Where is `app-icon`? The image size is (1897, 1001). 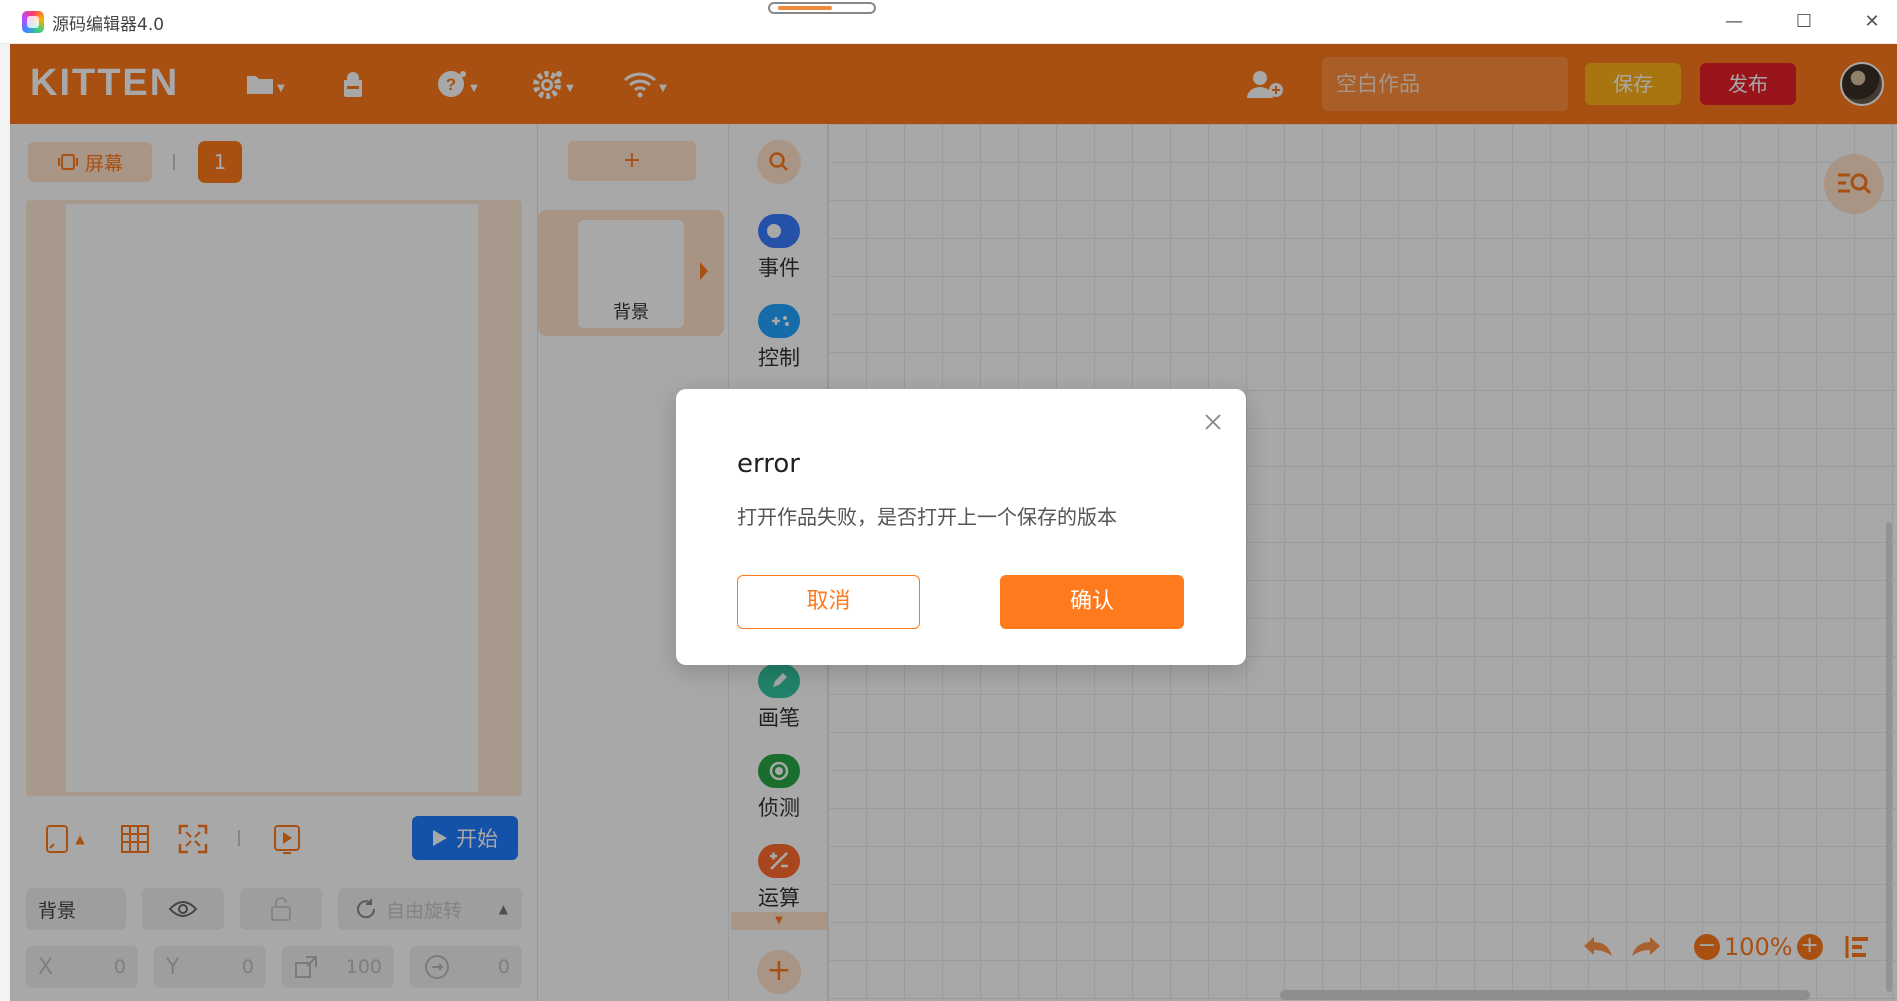 app-icon is located at coordinates (33, 22).